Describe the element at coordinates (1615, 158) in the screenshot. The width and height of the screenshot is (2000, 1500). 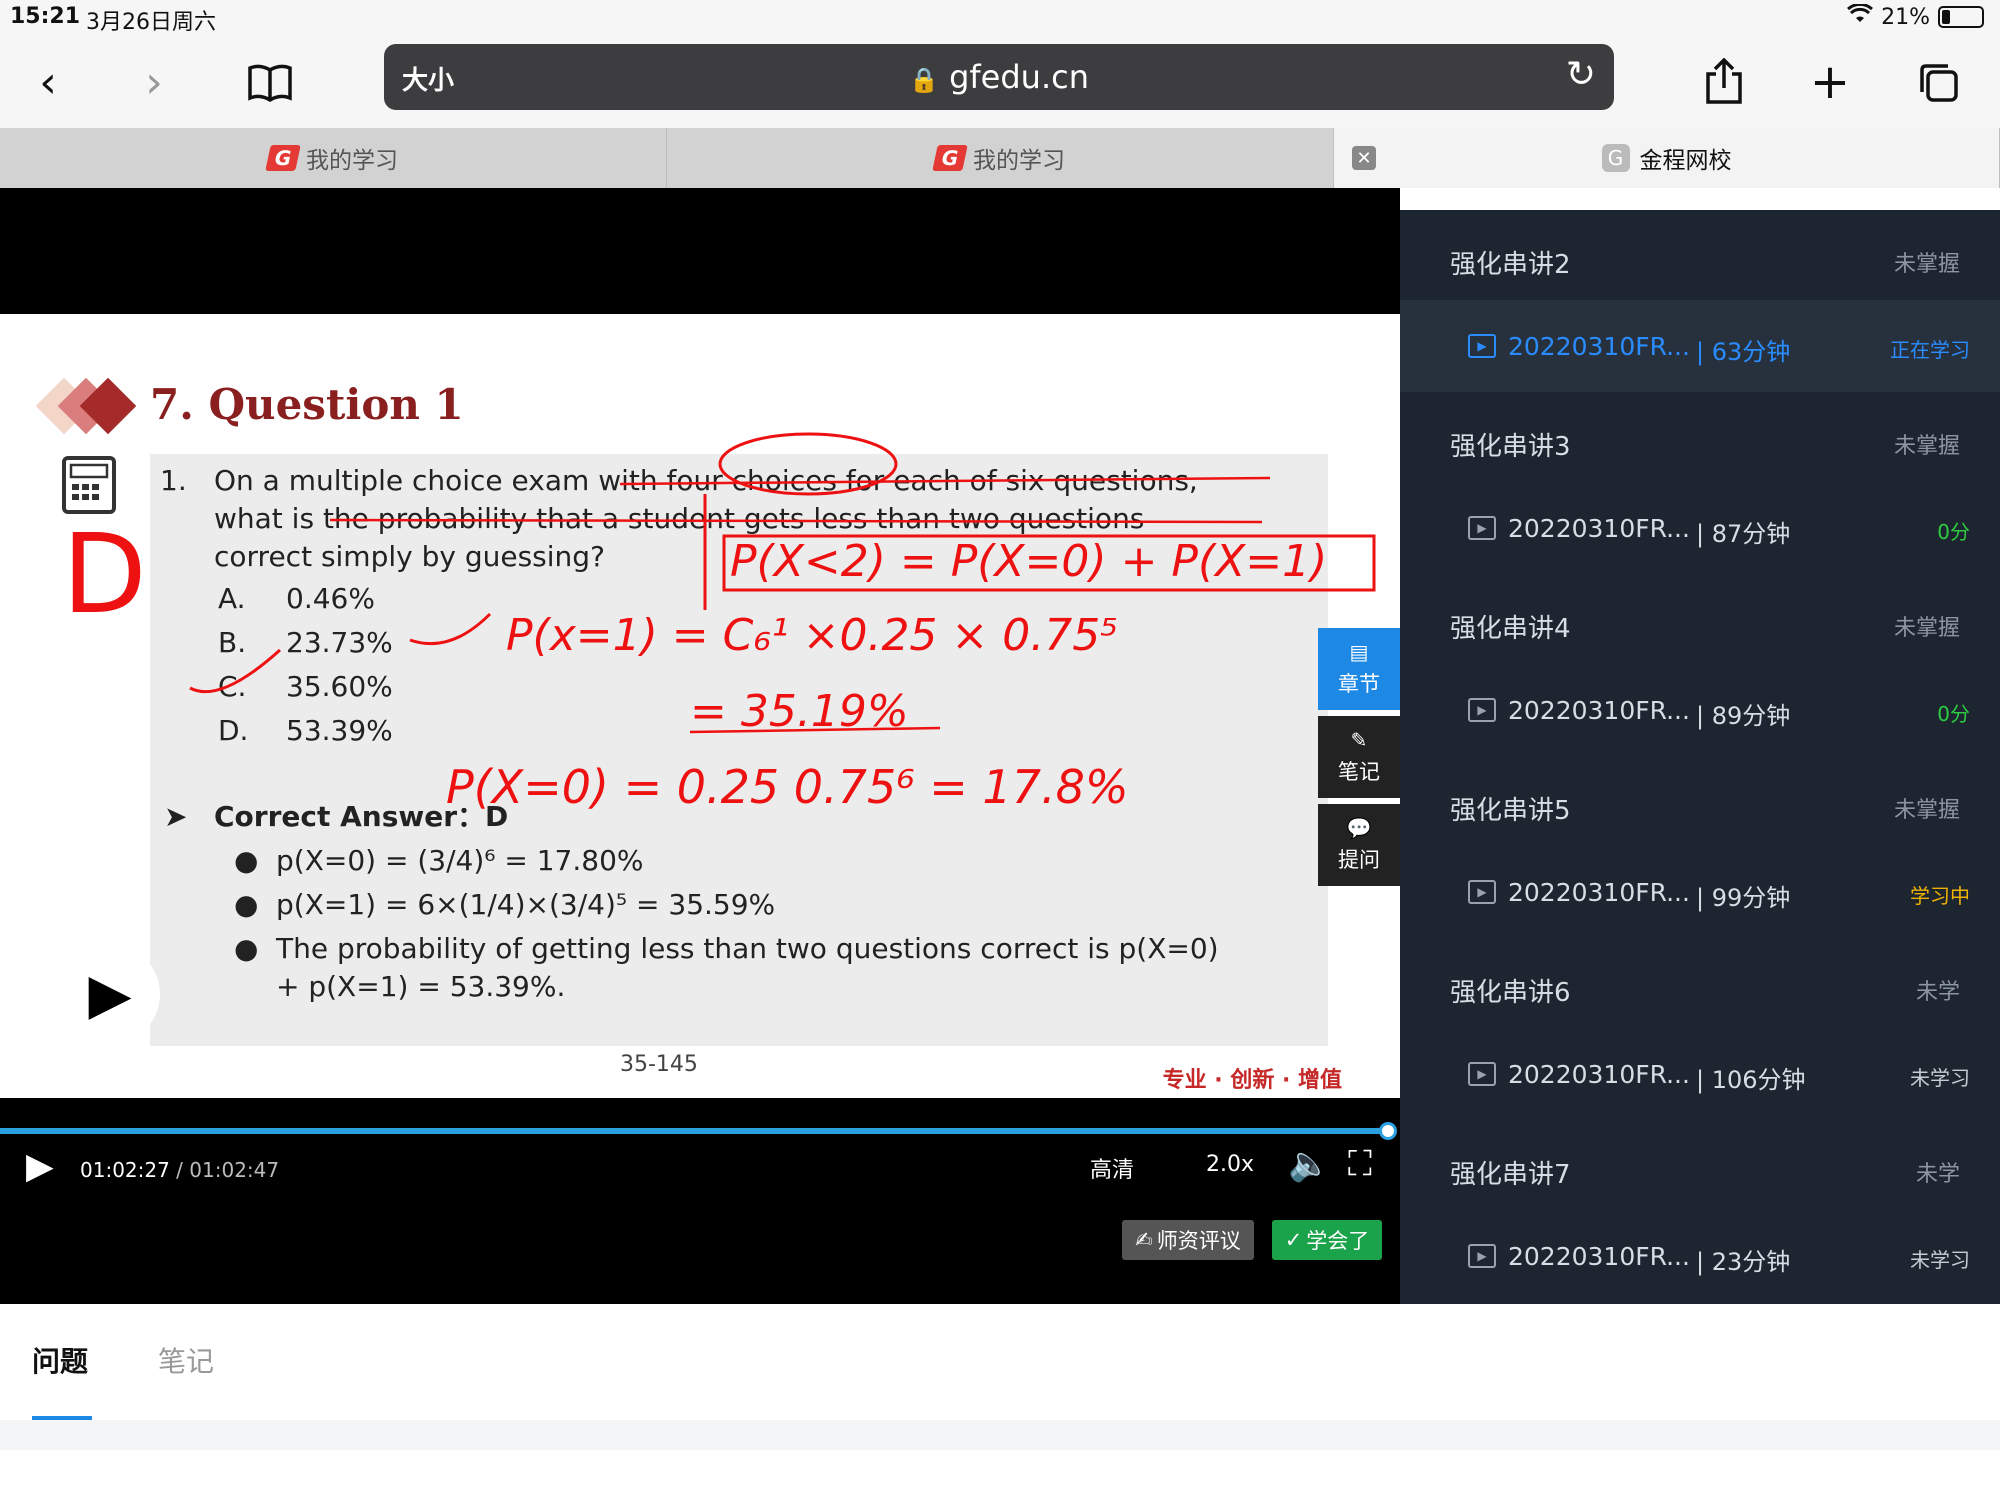
I see `site-favicon: G` at that location.